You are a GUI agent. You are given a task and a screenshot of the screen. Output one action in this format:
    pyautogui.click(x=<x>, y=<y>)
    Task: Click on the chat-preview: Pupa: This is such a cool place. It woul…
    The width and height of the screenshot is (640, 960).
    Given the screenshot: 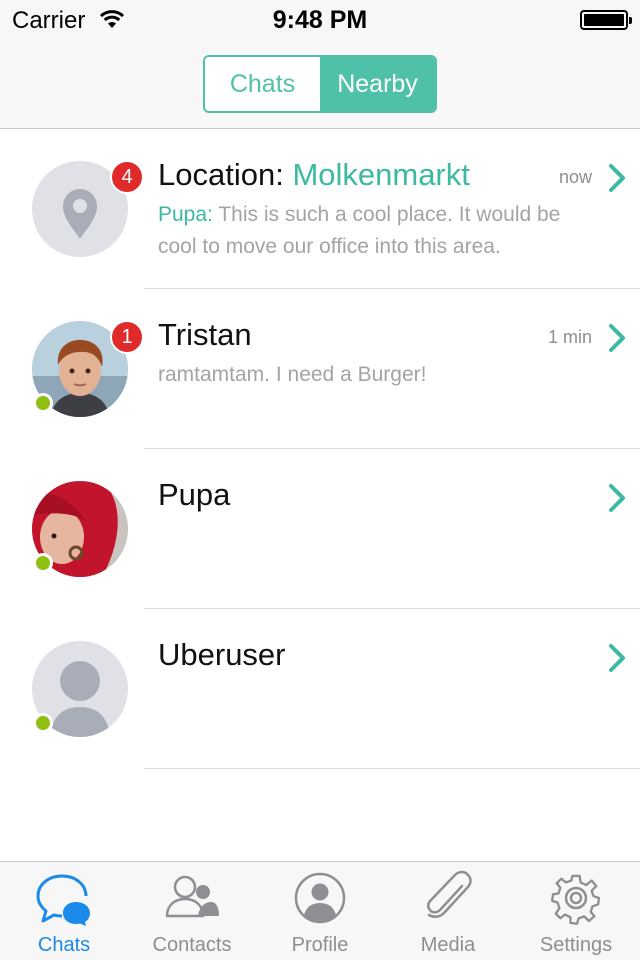 What is the action you would take?
    pyautogui.click(x=359, y=230)
    